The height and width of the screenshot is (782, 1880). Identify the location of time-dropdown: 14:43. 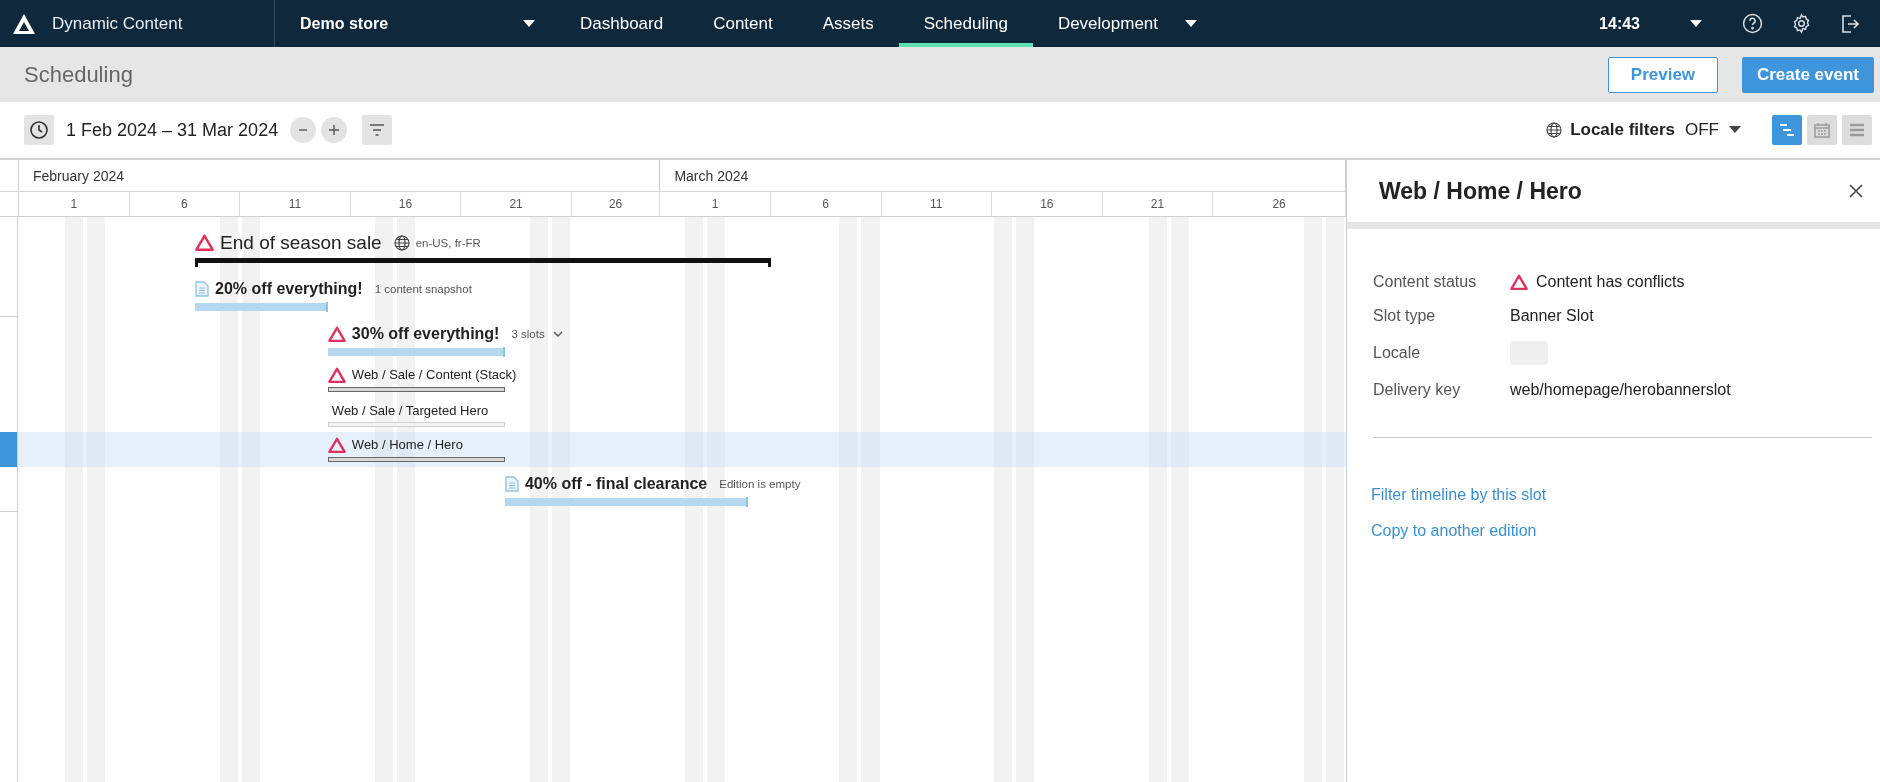
(1650, 23).